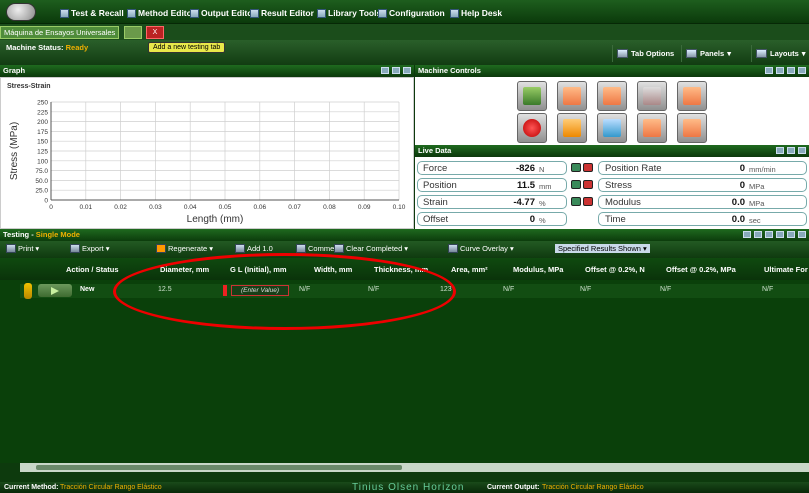  Describe the element at coordinates (294, 207) in the screenshot. I see `x-tick-label: 0.07` at that location.